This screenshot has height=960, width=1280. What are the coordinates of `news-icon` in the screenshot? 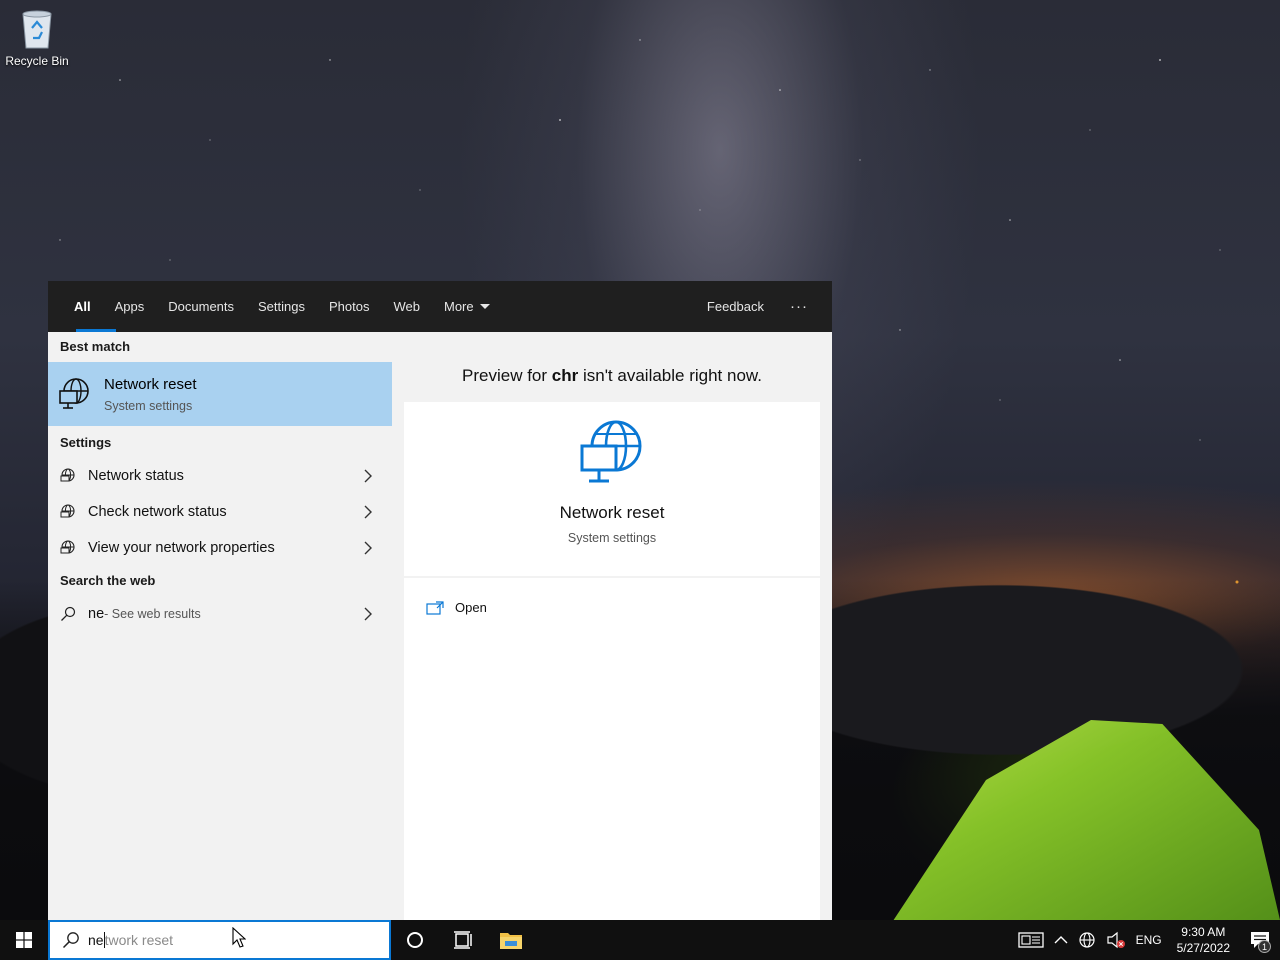 It's located at (1030, 940).